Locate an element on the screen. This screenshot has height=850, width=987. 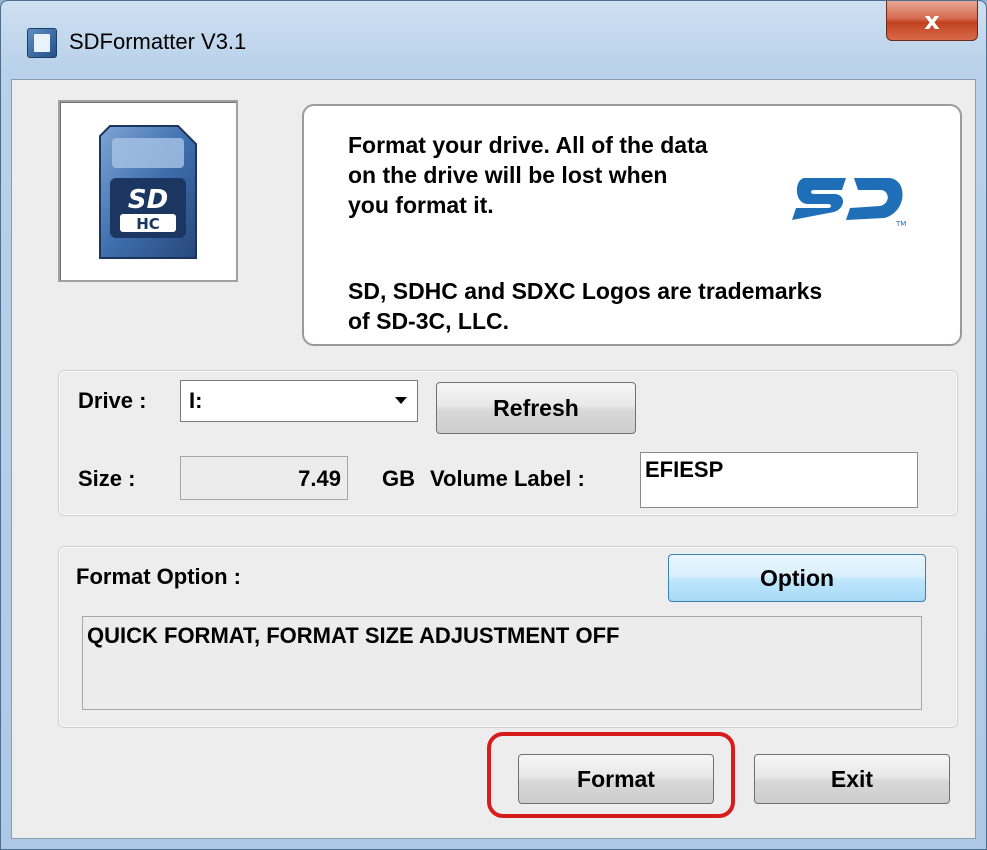
chevron-down-icon is located at coordinates (401, 400).